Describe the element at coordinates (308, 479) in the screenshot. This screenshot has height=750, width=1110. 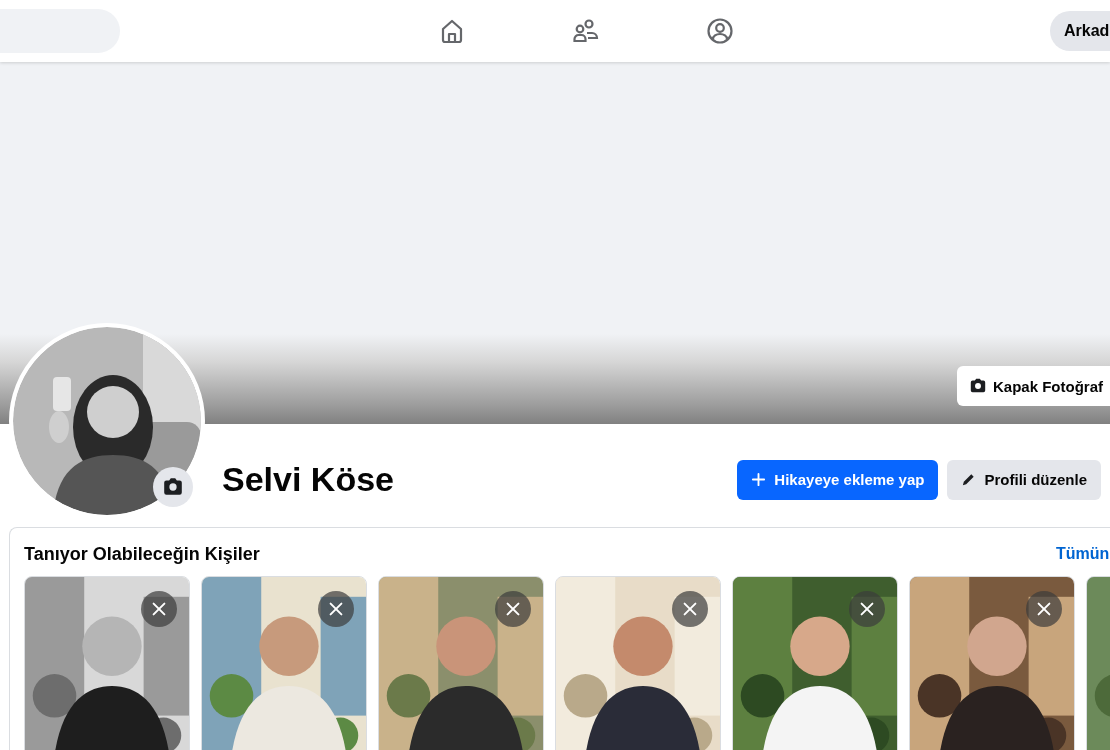
I see `profile-name: Selvi Köse` at that location.